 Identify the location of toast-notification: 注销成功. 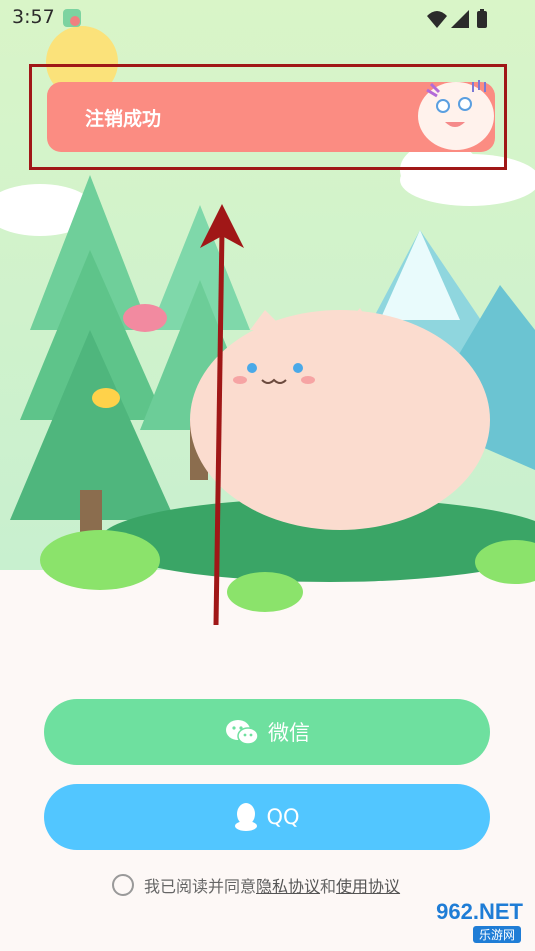
(271, 116).